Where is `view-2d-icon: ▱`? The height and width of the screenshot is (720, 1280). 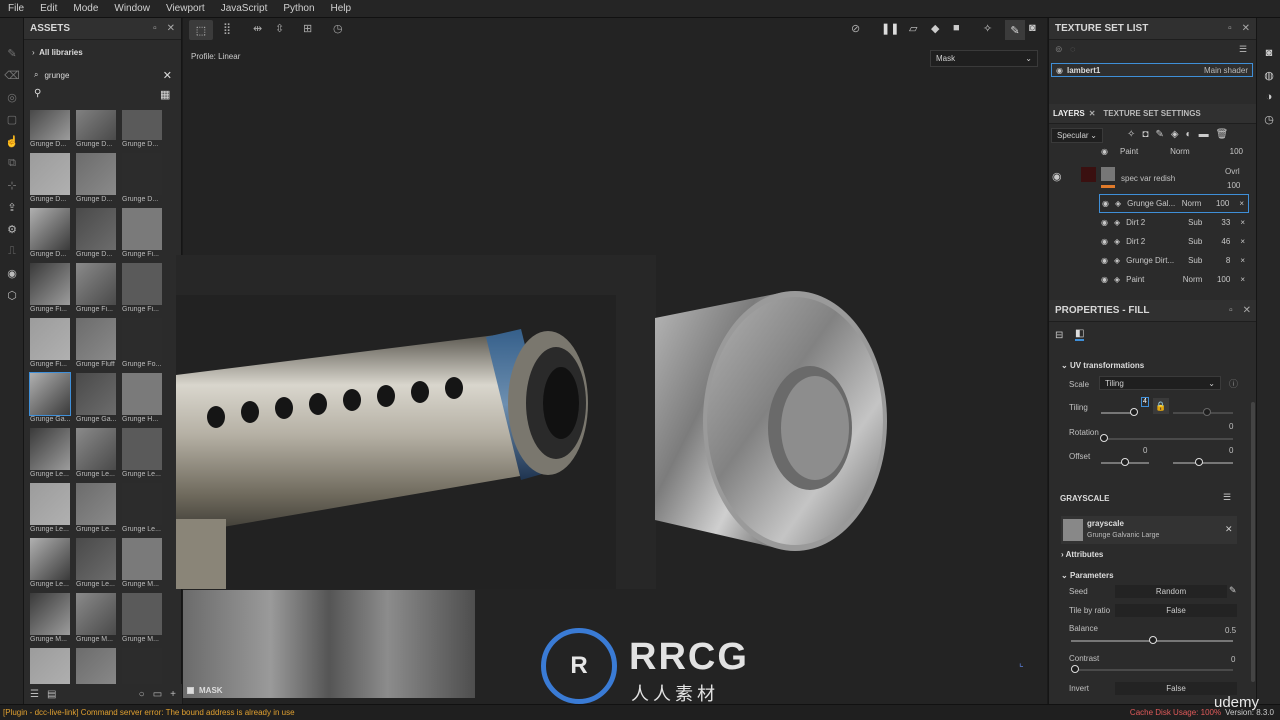
view-2d-icon: ▱ is located at coordinates (913, 28).